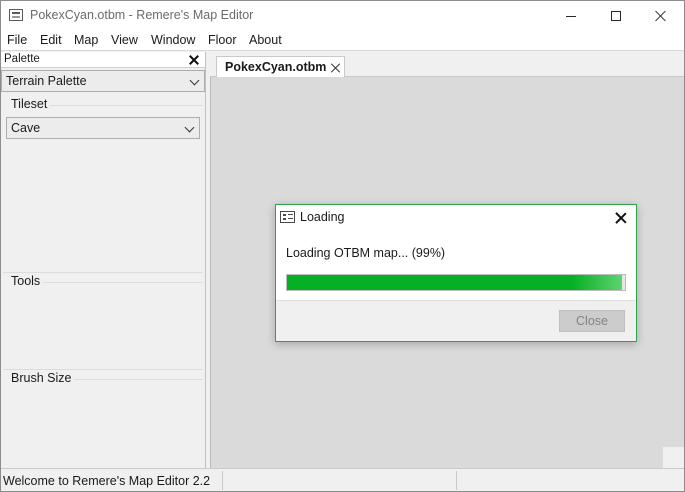 This screenshot has width=685, height=492. I want to click on loading-message: Loading OTBM map... (99%), so click(366, 253).